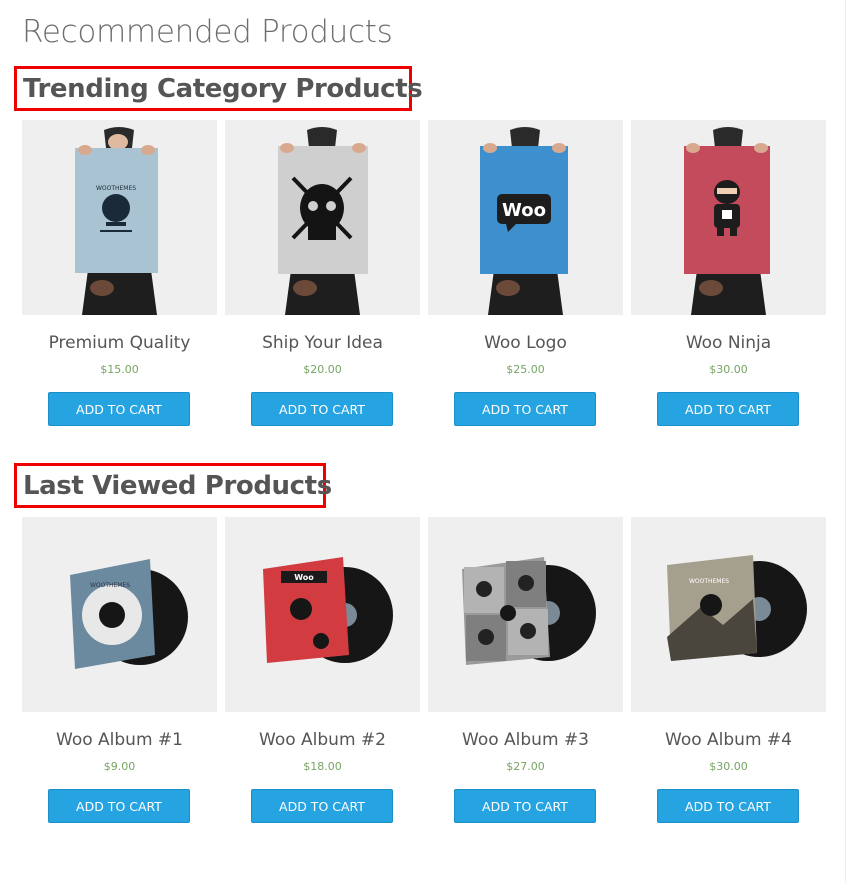 The width and height of the screenshot is (849, 882). What do you see at coordinates (728, 740) in the screenshot?
I see `product-name: Woo Album #4` at bounding box center [728, 740].